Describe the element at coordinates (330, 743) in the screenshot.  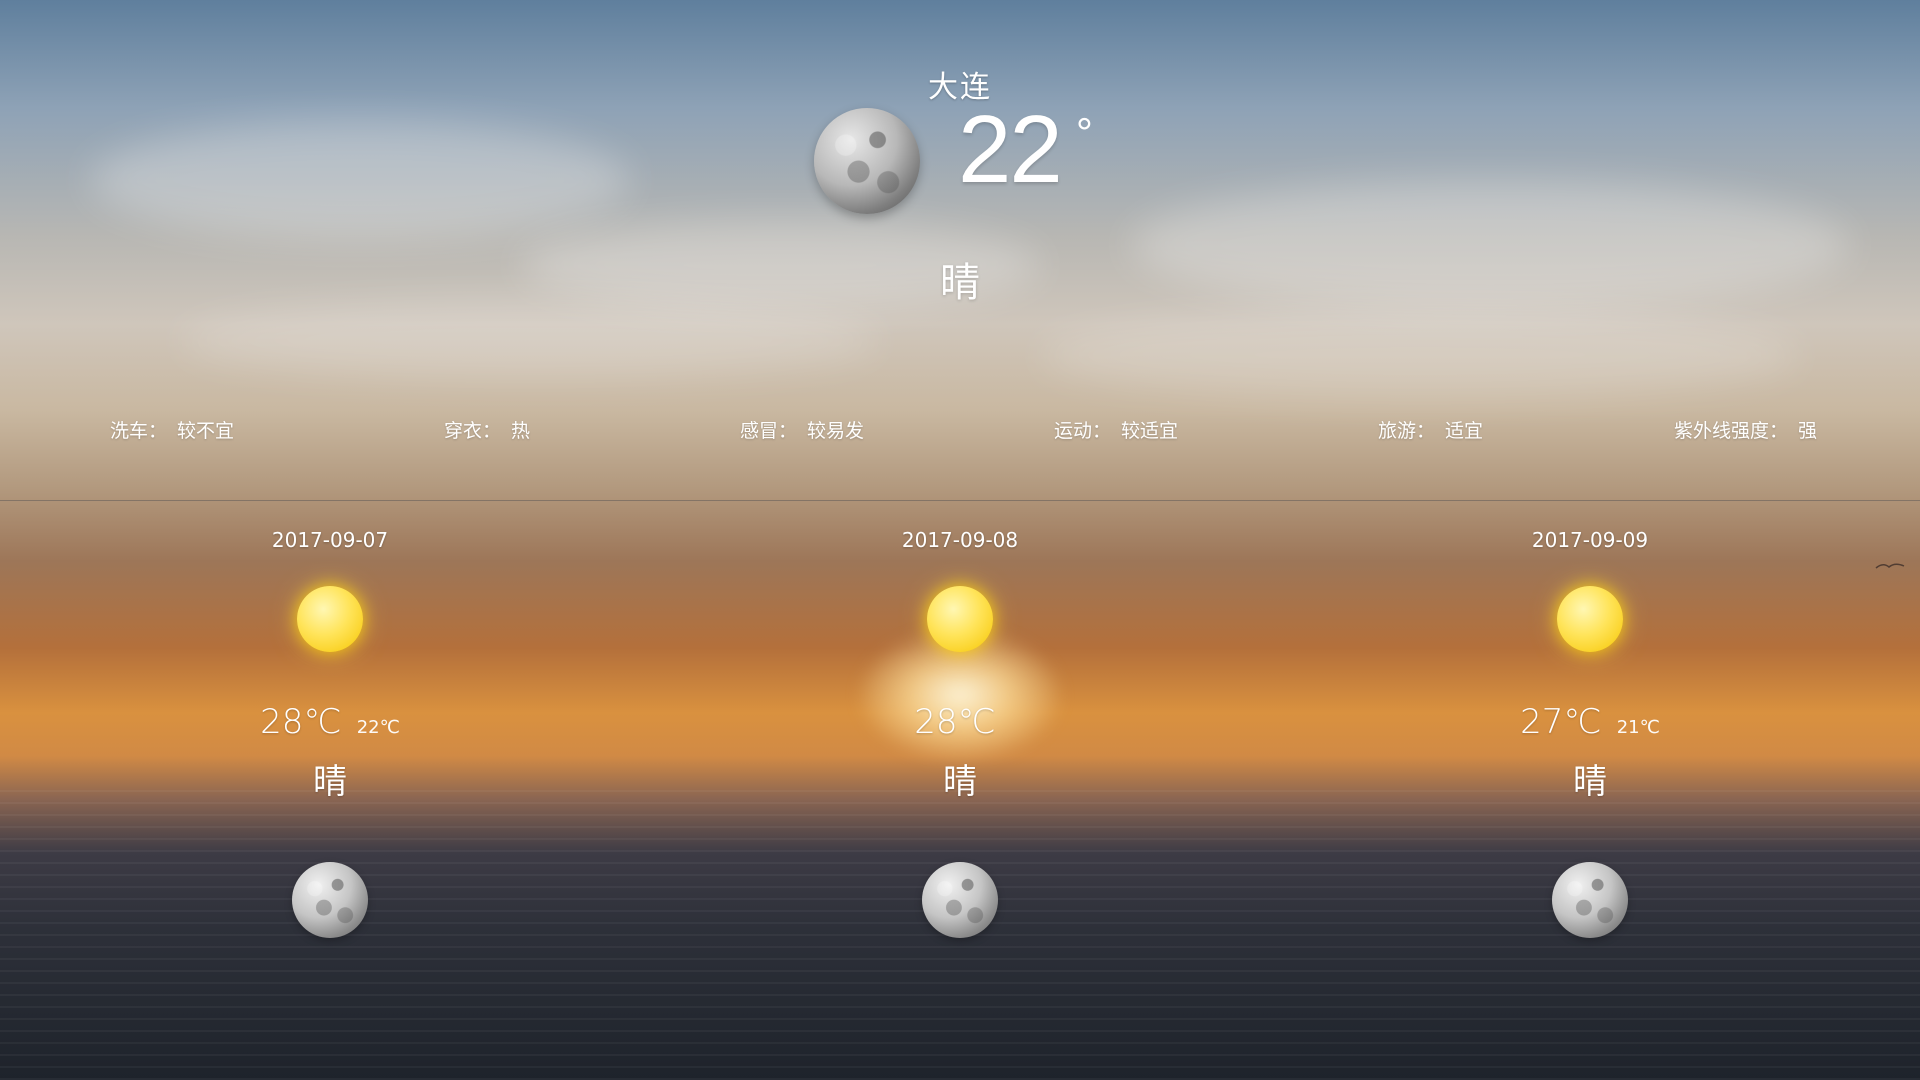
I see `forecast-day-card: 2017-09-07 28℃ 22℃ 晴` at that location.